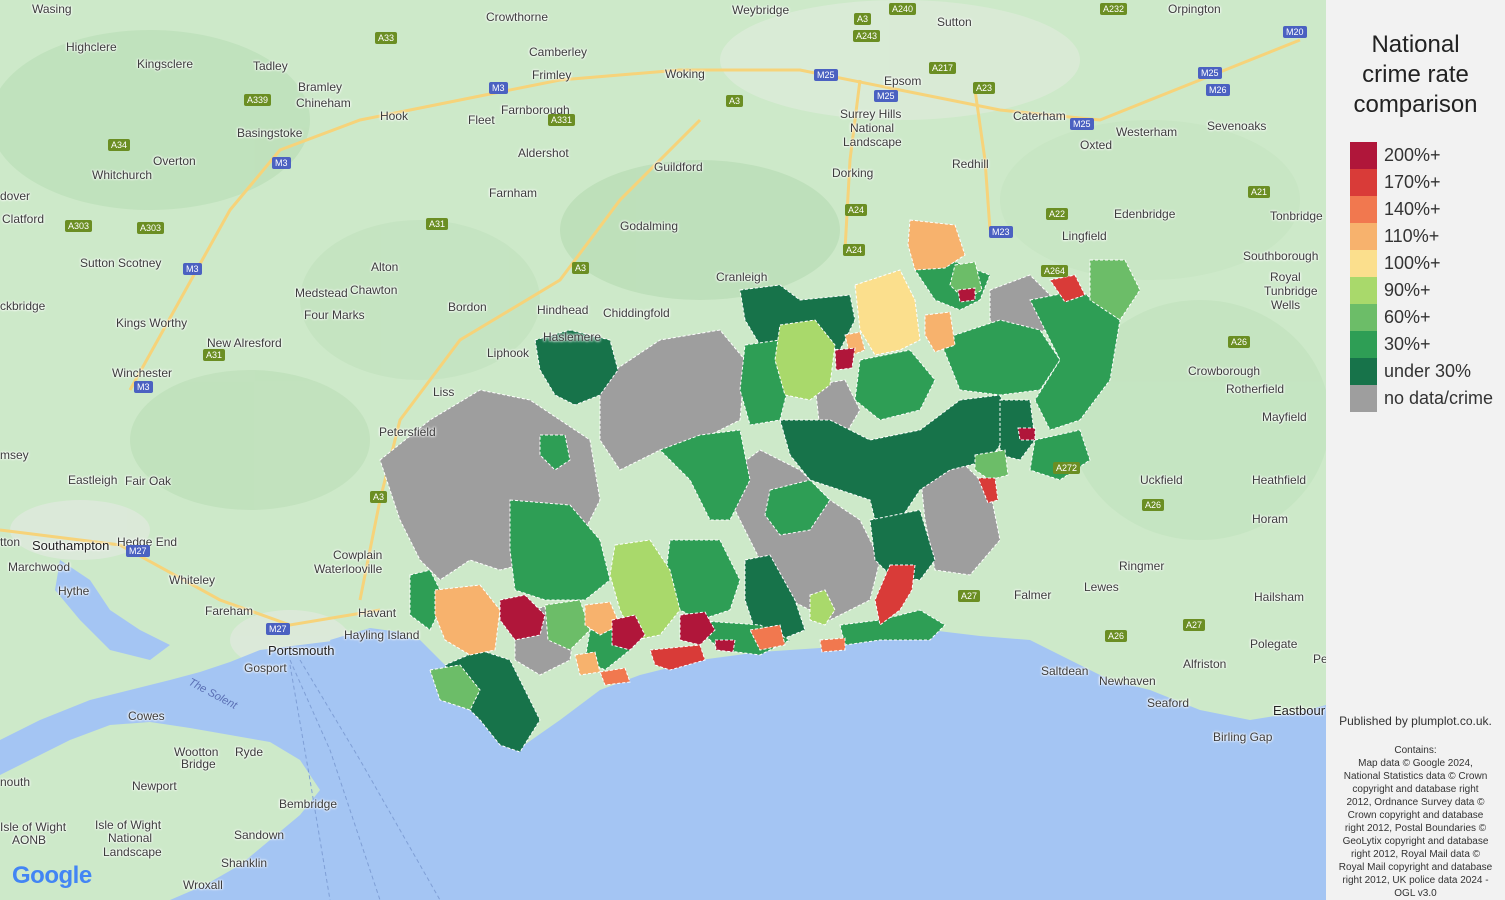 Image resolution: width=1505 pixels, height=900 pixels. Describe the element at coordinates (572, 337) in the screenshot. I see `place-label: Haslemere` at that location.